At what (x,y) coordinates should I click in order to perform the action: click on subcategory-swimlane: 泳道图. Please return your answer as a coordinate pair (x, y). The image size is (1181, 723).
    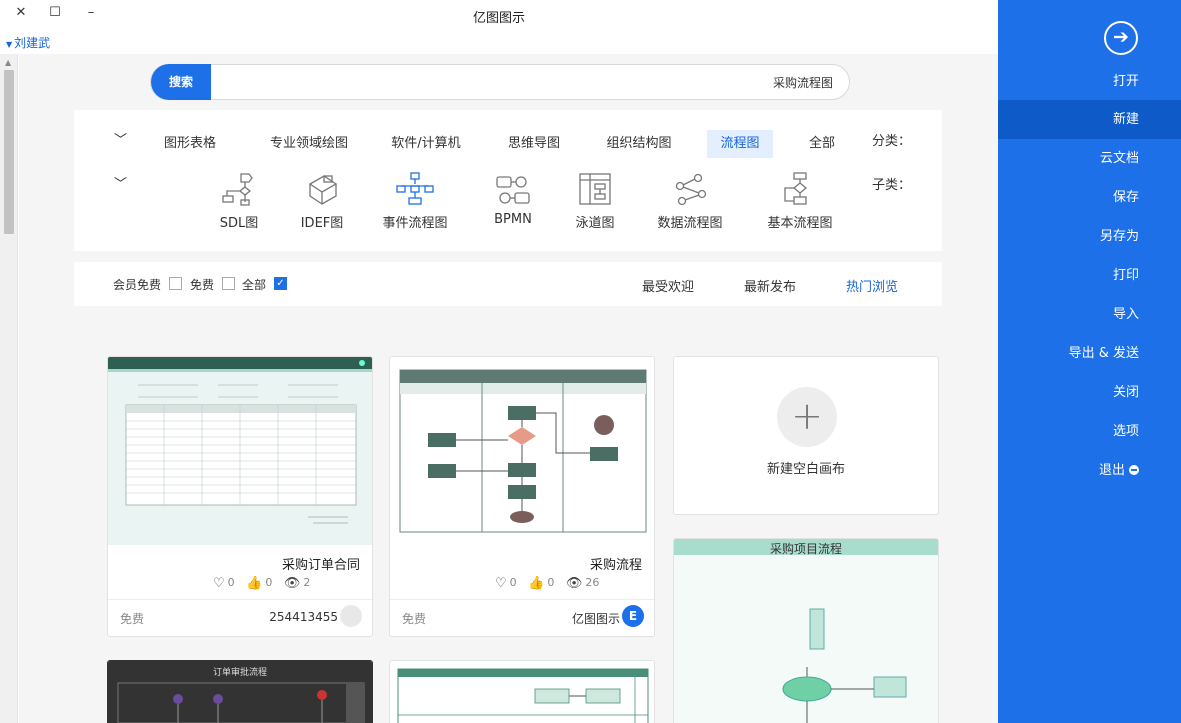
    Looking at the image, I should click on (595, 201).